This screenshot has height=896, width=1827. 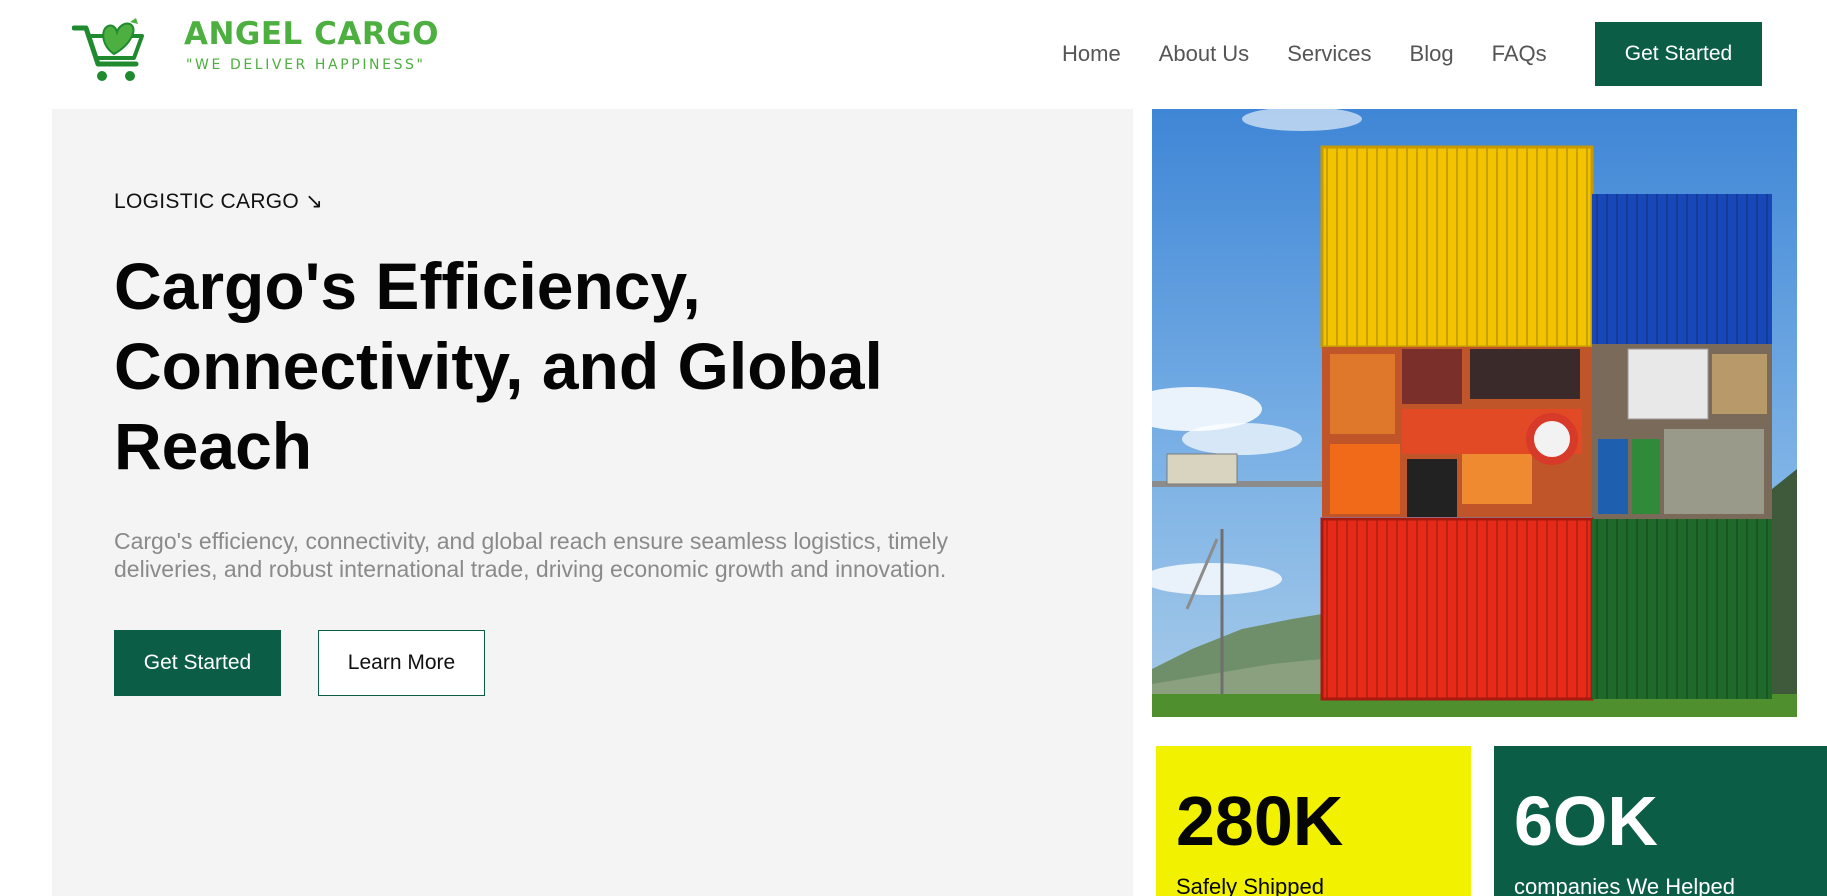 What do you see at coordinates (219, 201) in the screenshot?
I see `hero-eyebrow: LOGISTIC CARGO ↘` at bounding box center [219, 201].